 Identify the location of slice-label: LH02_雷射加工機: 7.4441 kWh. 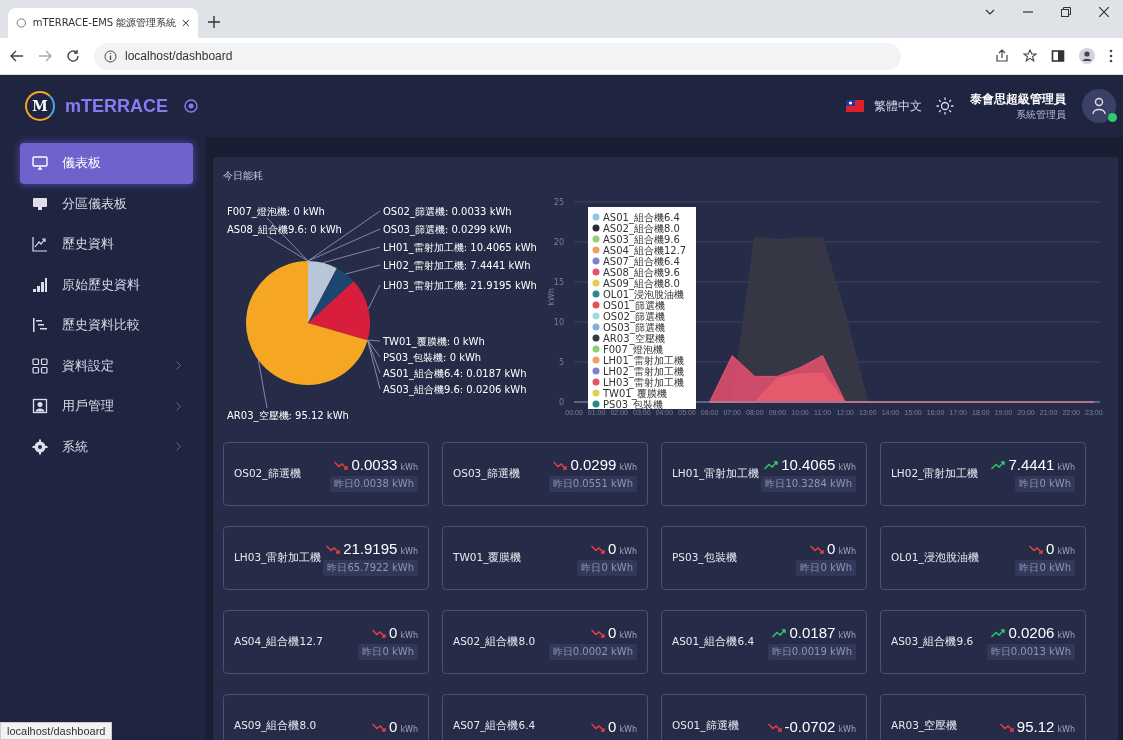
(457, 265).